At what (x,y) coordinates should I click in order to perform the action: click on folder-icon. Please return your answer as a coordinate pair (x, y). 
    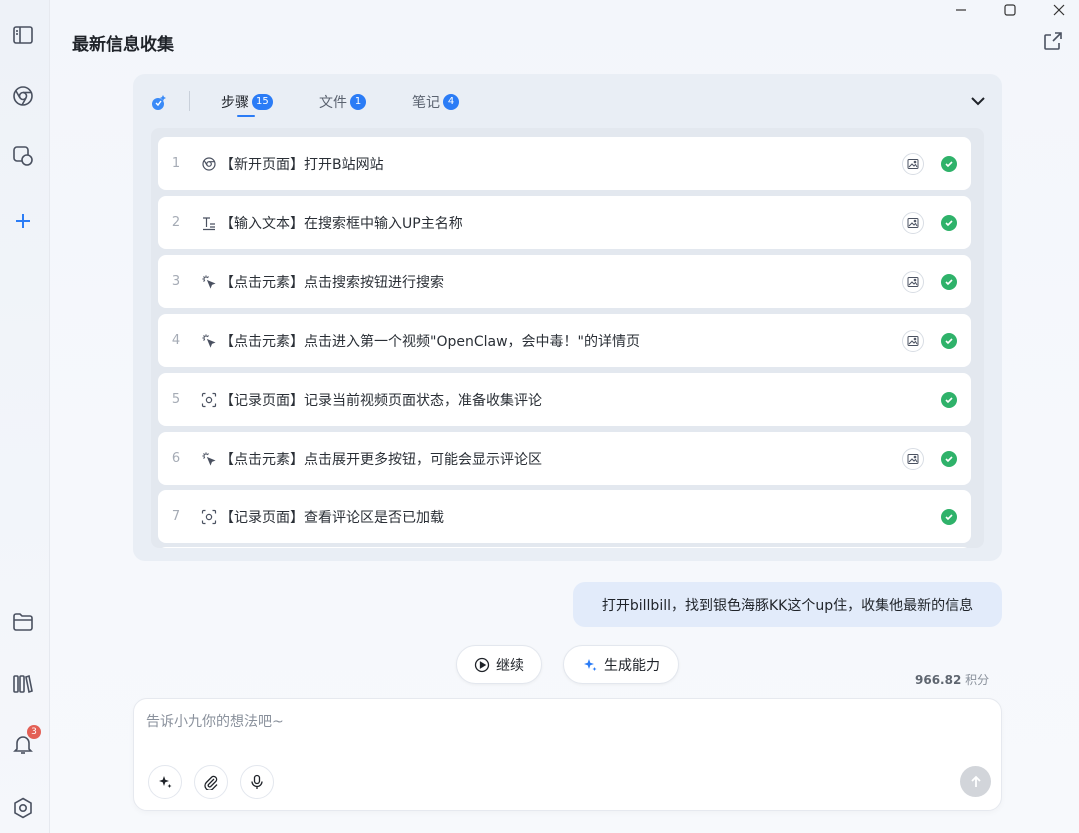
    Looking at the image, I should click on (23, 622).